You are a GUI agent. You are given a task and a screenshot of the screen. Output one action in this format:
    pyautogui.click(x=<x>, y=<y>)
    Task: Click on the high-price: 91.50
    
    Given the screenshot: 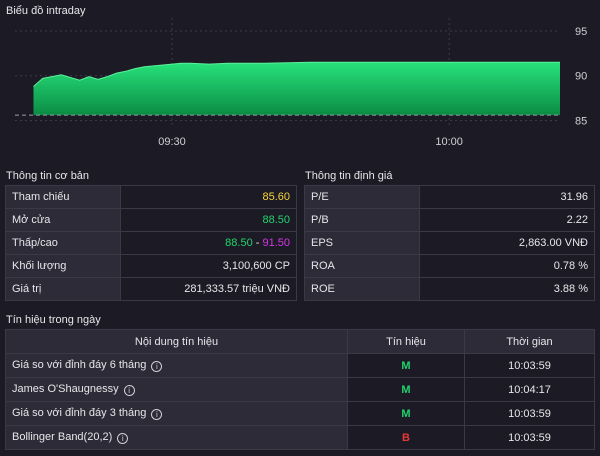 What is the action you would take?
    pyautogui.click(x=276, y=243)
    